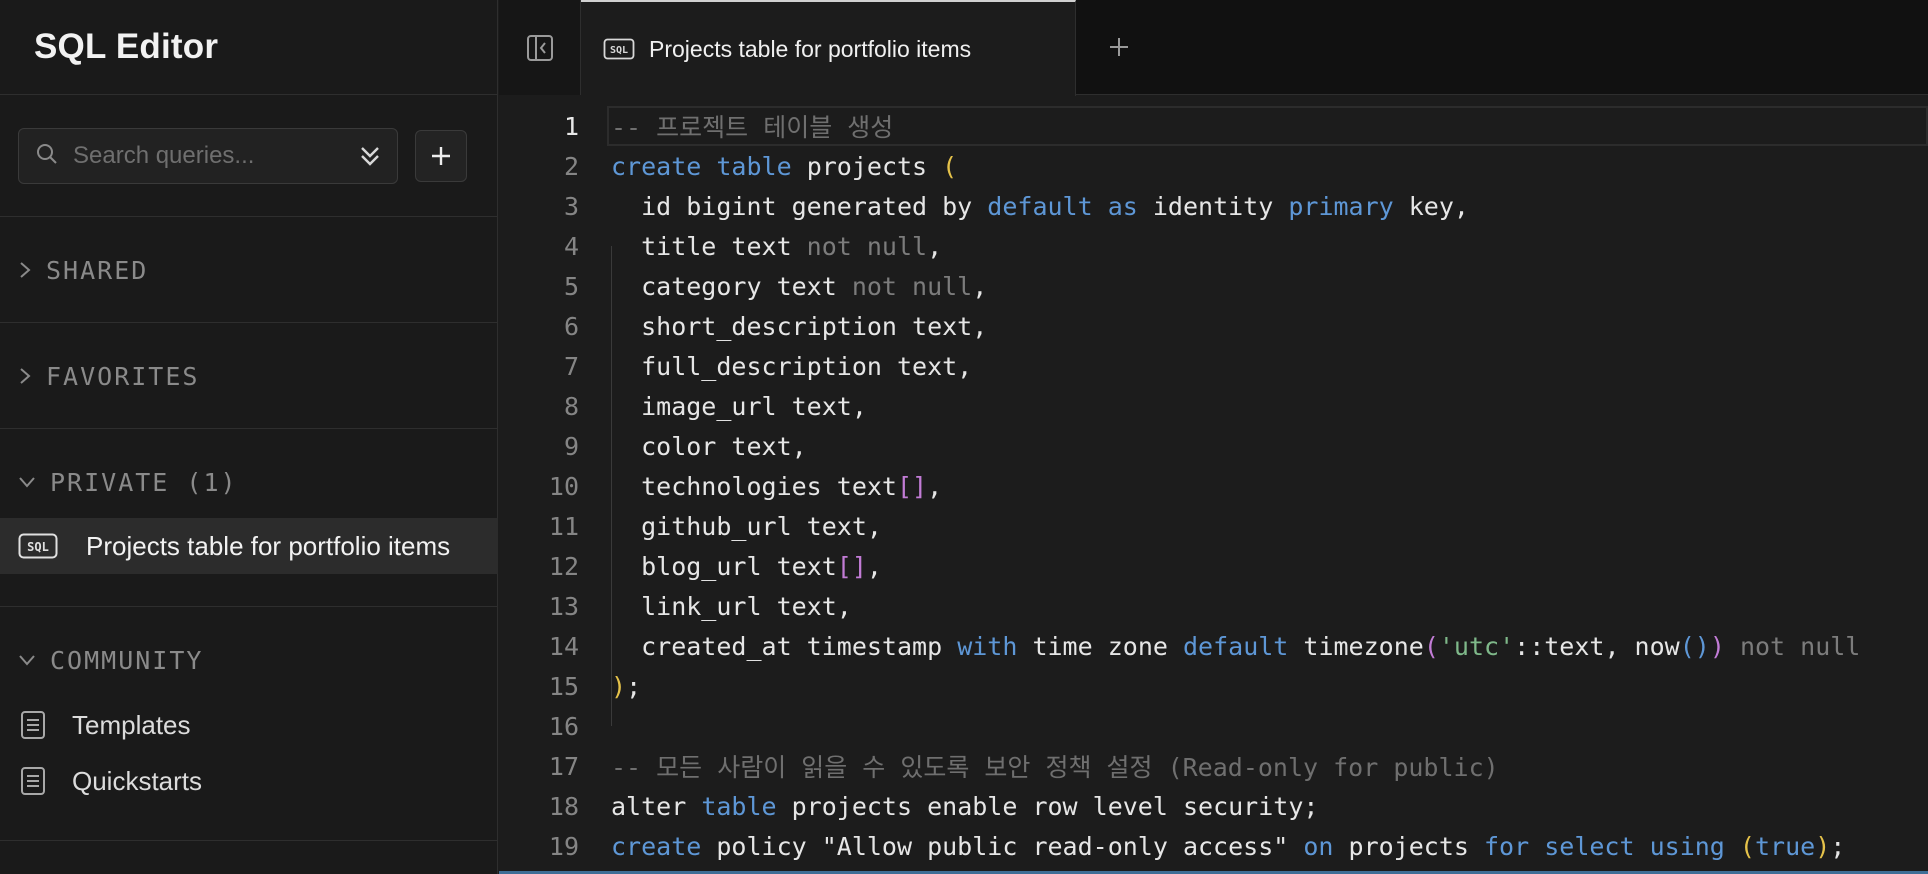  I want to click on code-text: technologies text[],, so click(777, 486).